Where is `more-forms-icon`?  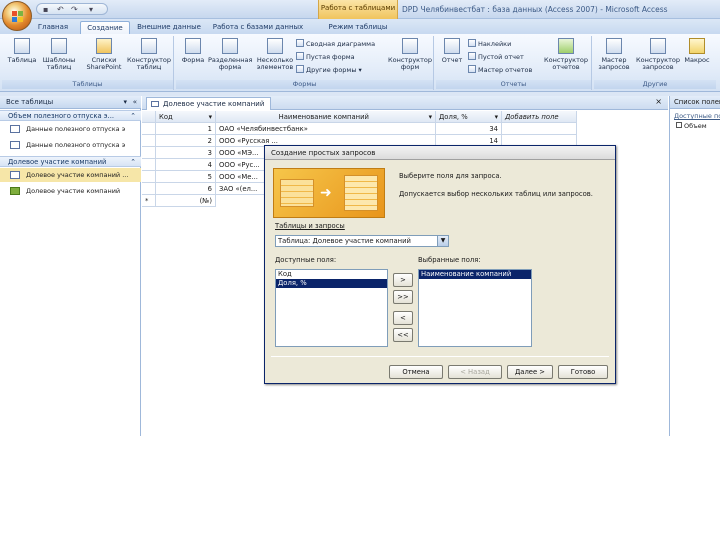 more-forms-icon is located at coordinates (300, 69).